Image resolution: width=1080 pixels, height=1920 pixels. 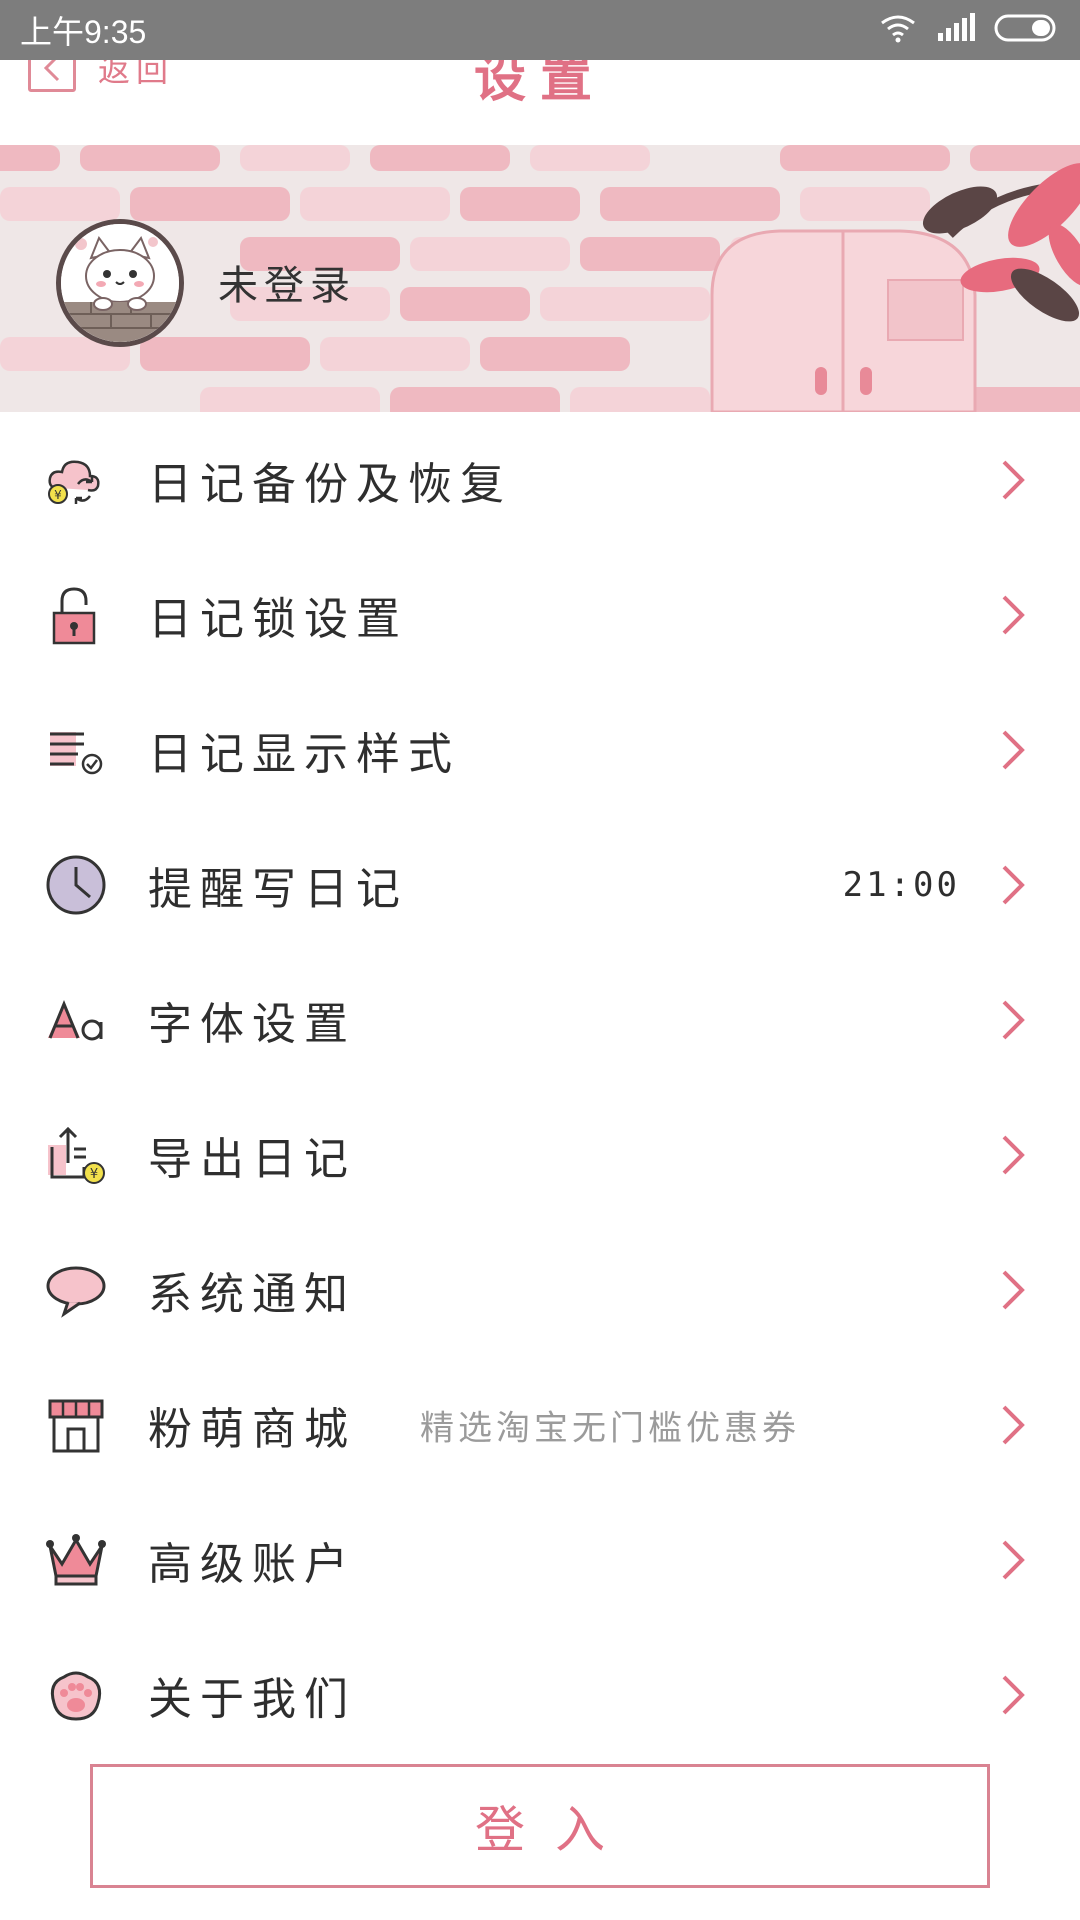 I want to click on signal-icon, so click(x=956, y=30).